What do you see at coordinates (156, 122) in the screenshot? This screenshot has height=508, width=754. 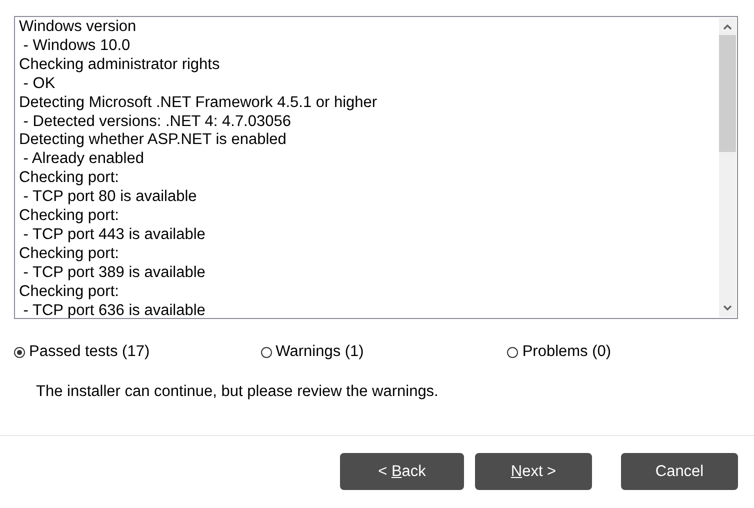 I see `log-line: - Detected versions: .NET 4: 4.7.03056` at bounding box center [156, 122].